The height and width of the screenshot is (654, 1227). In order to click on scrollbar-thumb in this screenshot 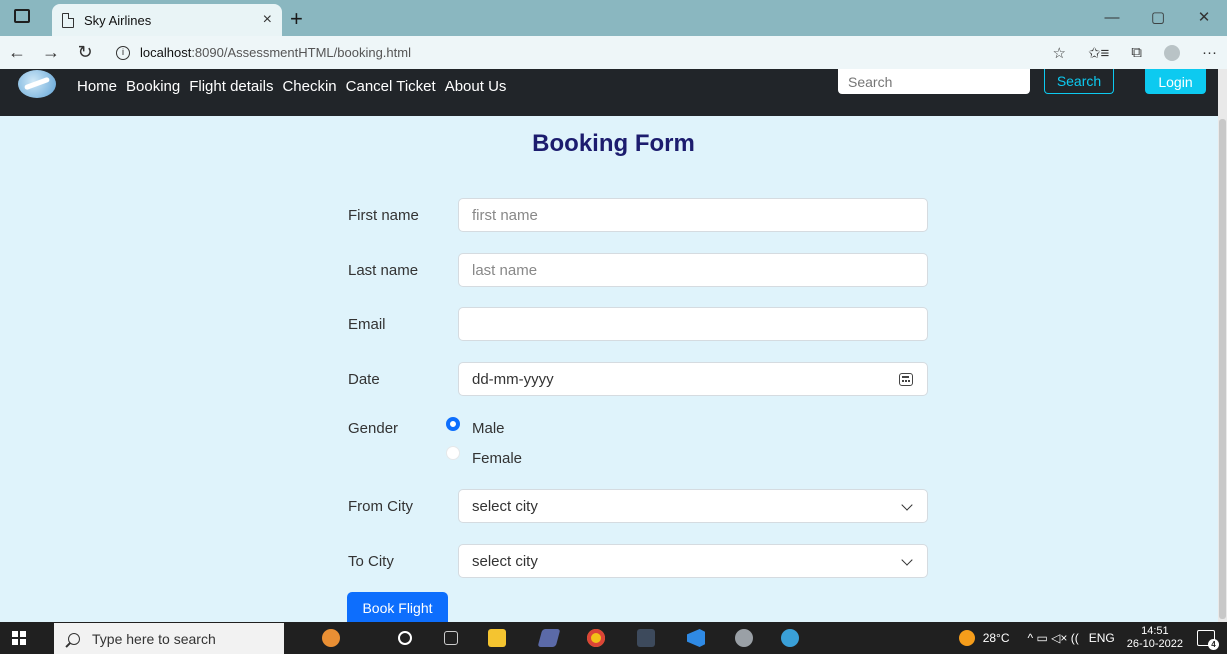, I will do `click(1222, 369)`.